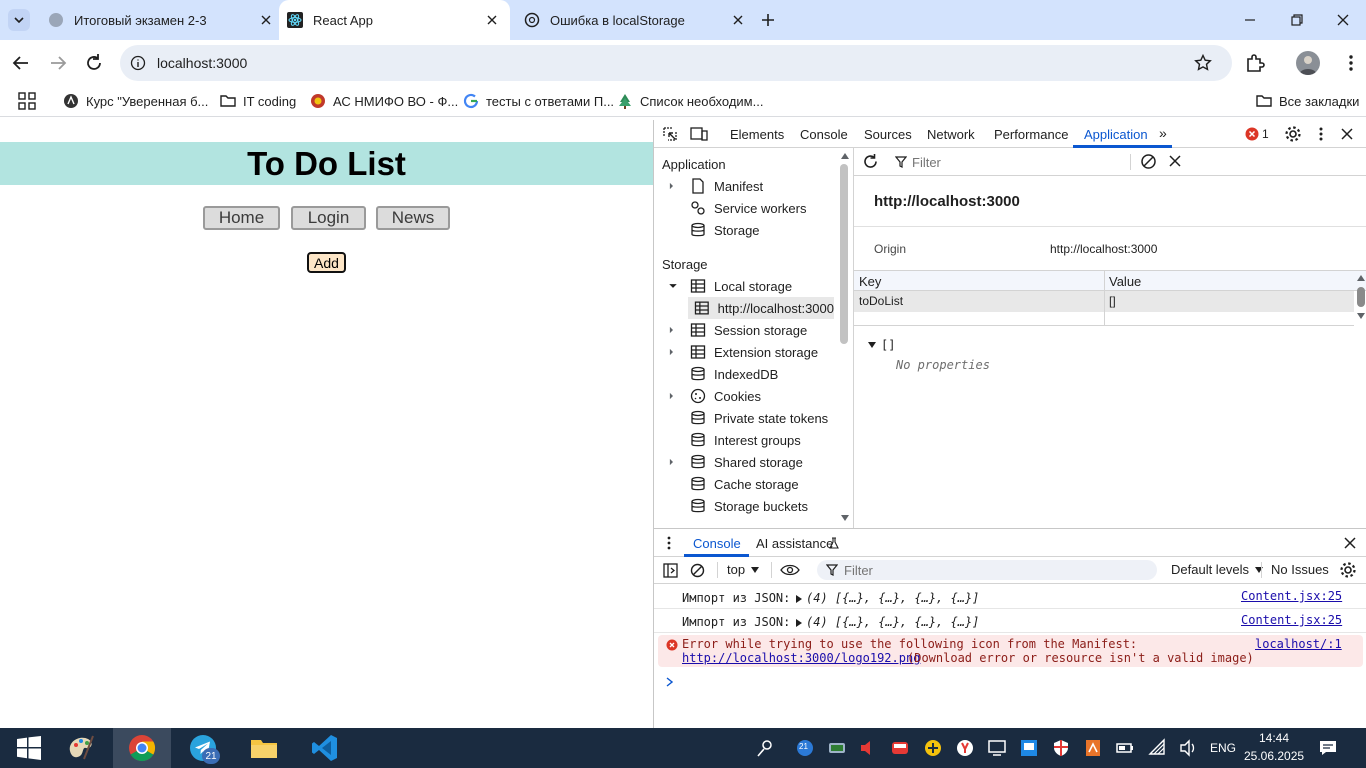  Describe the element at coordinates (730, 286) in the screenshot. I see `tree-local-storage: Local storage` at that location.